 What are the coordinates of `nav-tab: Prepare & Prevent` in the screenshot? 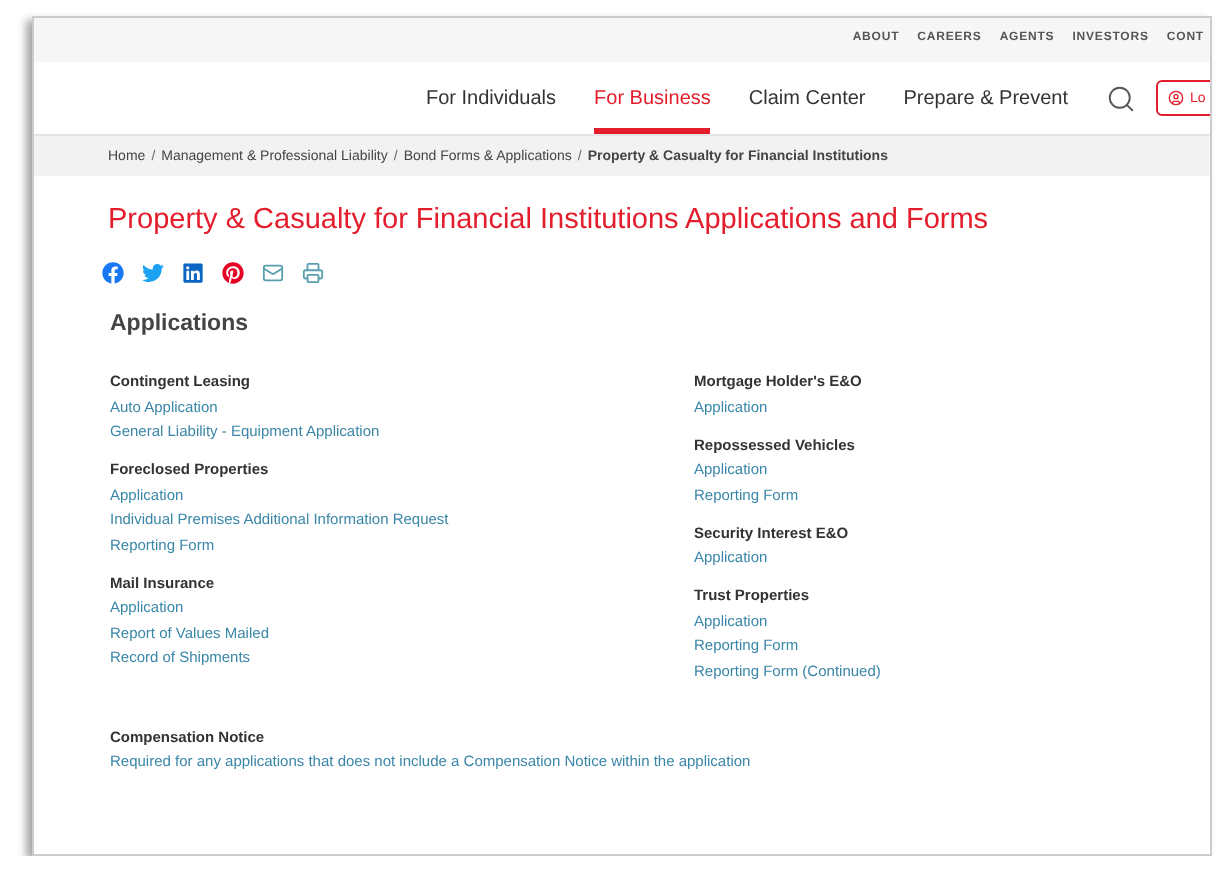 It's located at (986, 98).